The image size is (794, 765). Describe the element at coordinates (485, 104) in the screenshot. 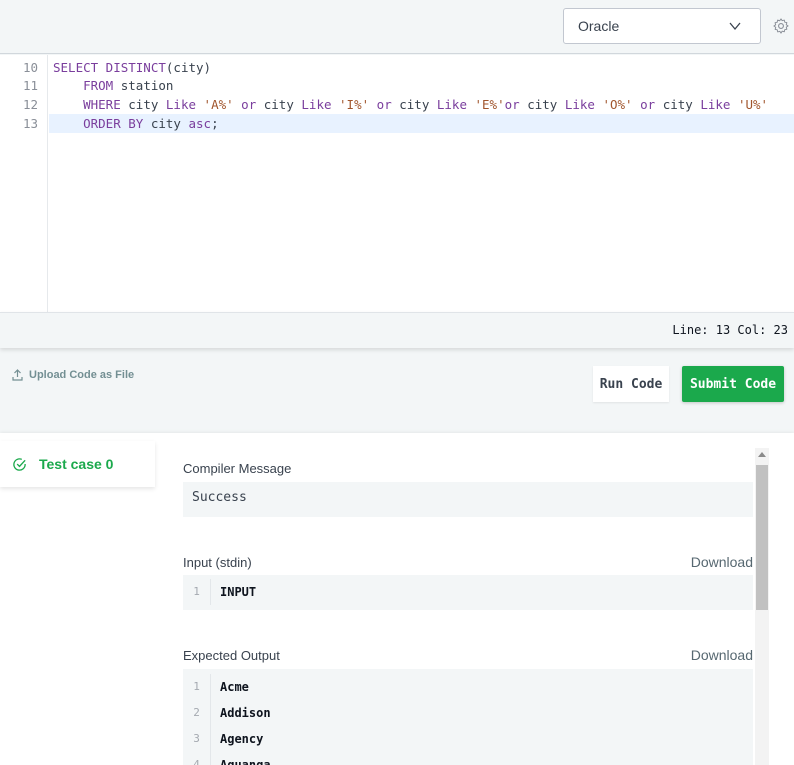

I see `code-token: 'E%'` at that location.